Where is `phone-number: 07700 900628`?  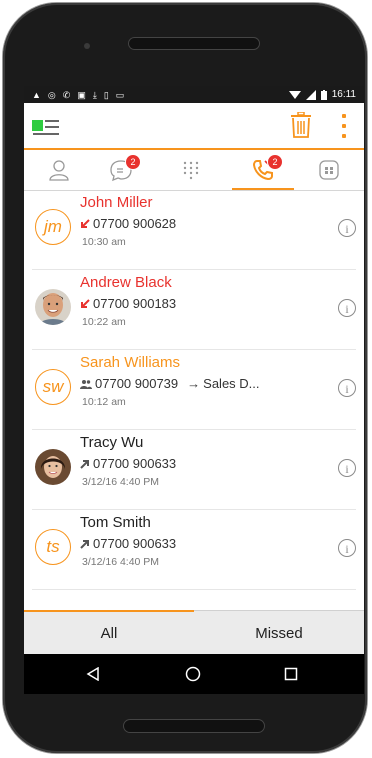
phone-number: 07700 900628 is located at coordinates (135, 223).